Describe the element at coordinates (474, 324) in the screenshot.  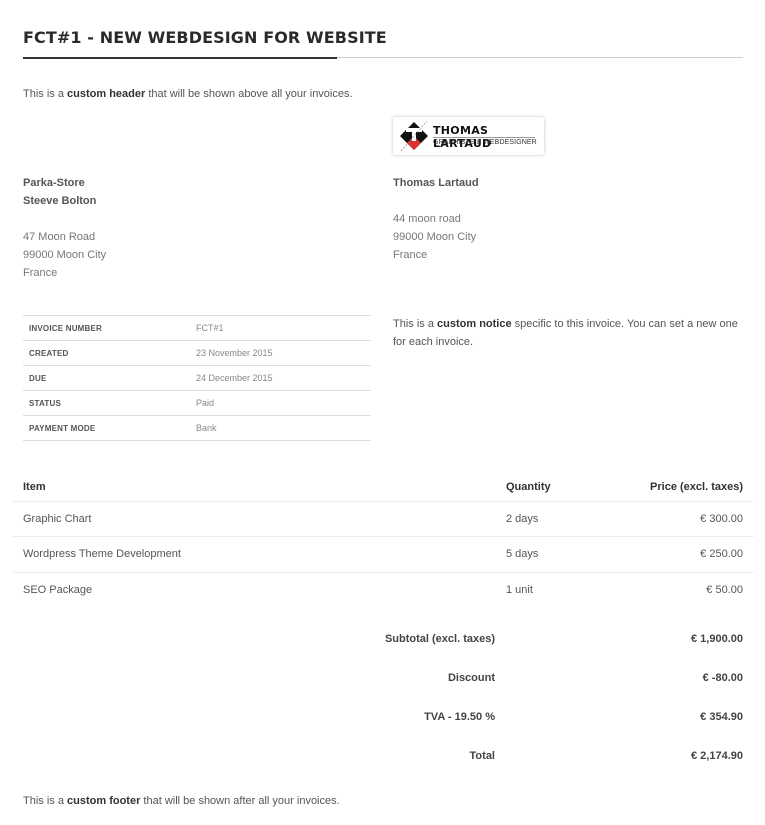
I see `notice-text-bold: custom notice` at that location.